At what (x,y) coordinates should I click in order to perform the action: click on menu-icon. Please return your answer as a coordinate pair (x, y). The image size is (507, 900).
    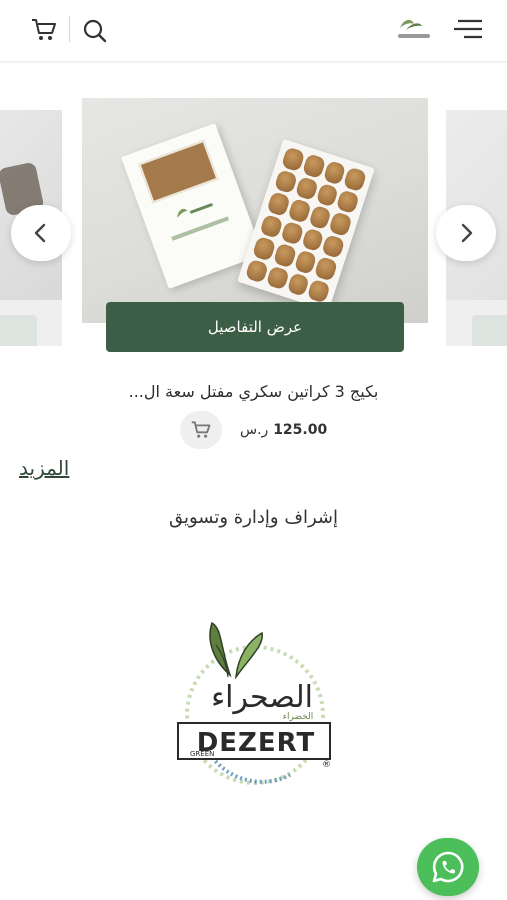
    Looking at the image, I should click on (468, 29).